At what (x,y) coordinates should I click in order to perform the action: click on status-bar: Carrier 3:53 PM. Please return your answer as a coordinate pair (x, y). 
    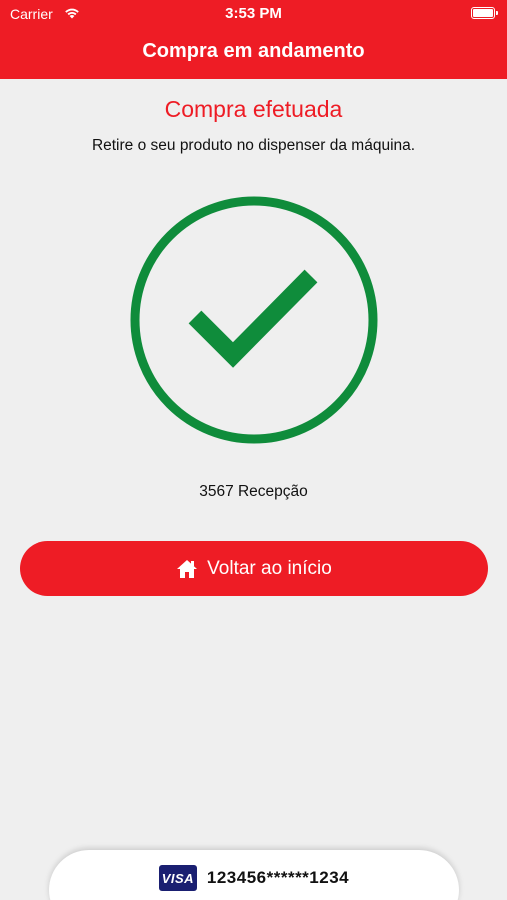
    Looking at the image, I should click on (253, 14).